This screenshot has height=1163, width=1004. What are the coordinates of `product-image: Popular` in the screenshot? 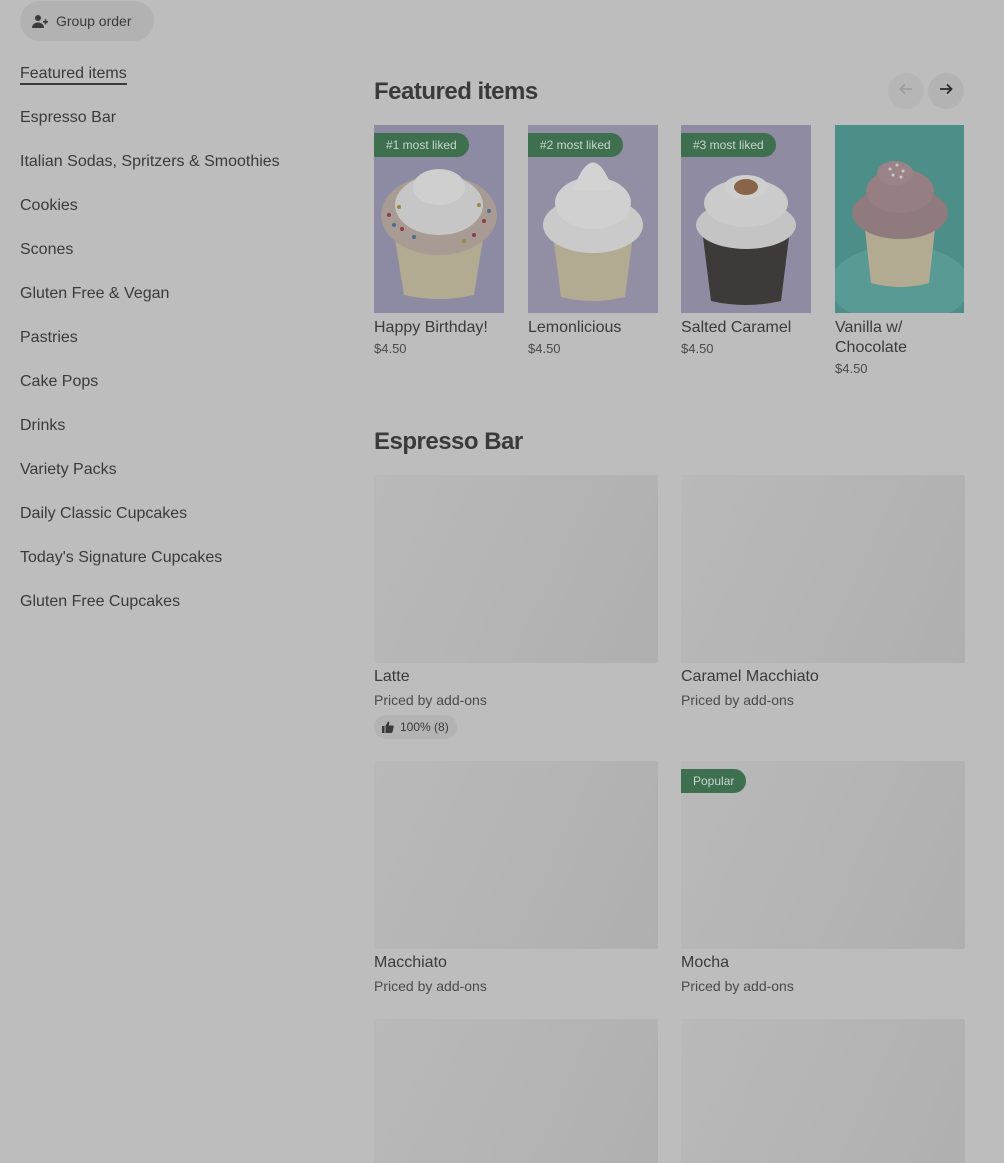 It's located at (823, 855).